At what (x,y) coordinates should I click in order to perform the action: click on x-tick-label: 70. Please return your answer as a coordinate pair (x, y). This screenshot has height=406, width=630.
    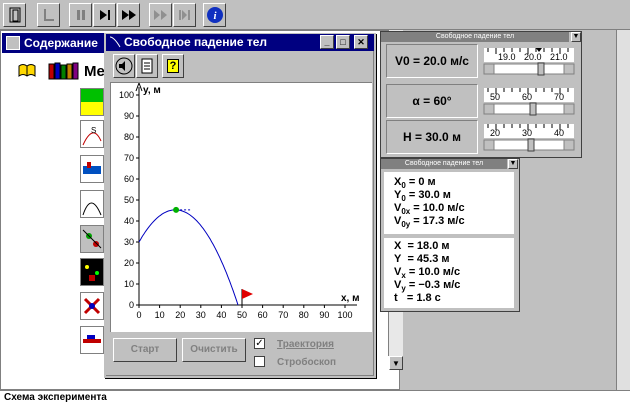
    Looking at the image, I should click on (283, 315).